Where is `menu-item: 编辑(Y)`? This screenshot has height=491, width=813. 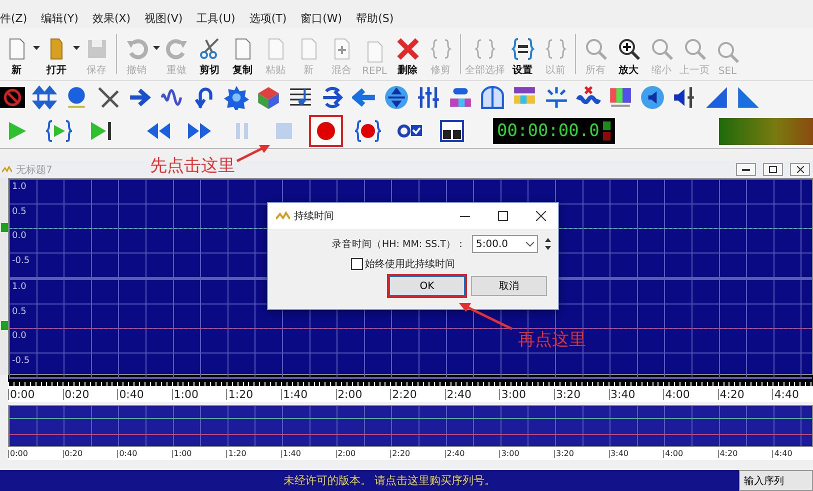 menu-item: 编辑(Y) is located at coordinates (59, 18).